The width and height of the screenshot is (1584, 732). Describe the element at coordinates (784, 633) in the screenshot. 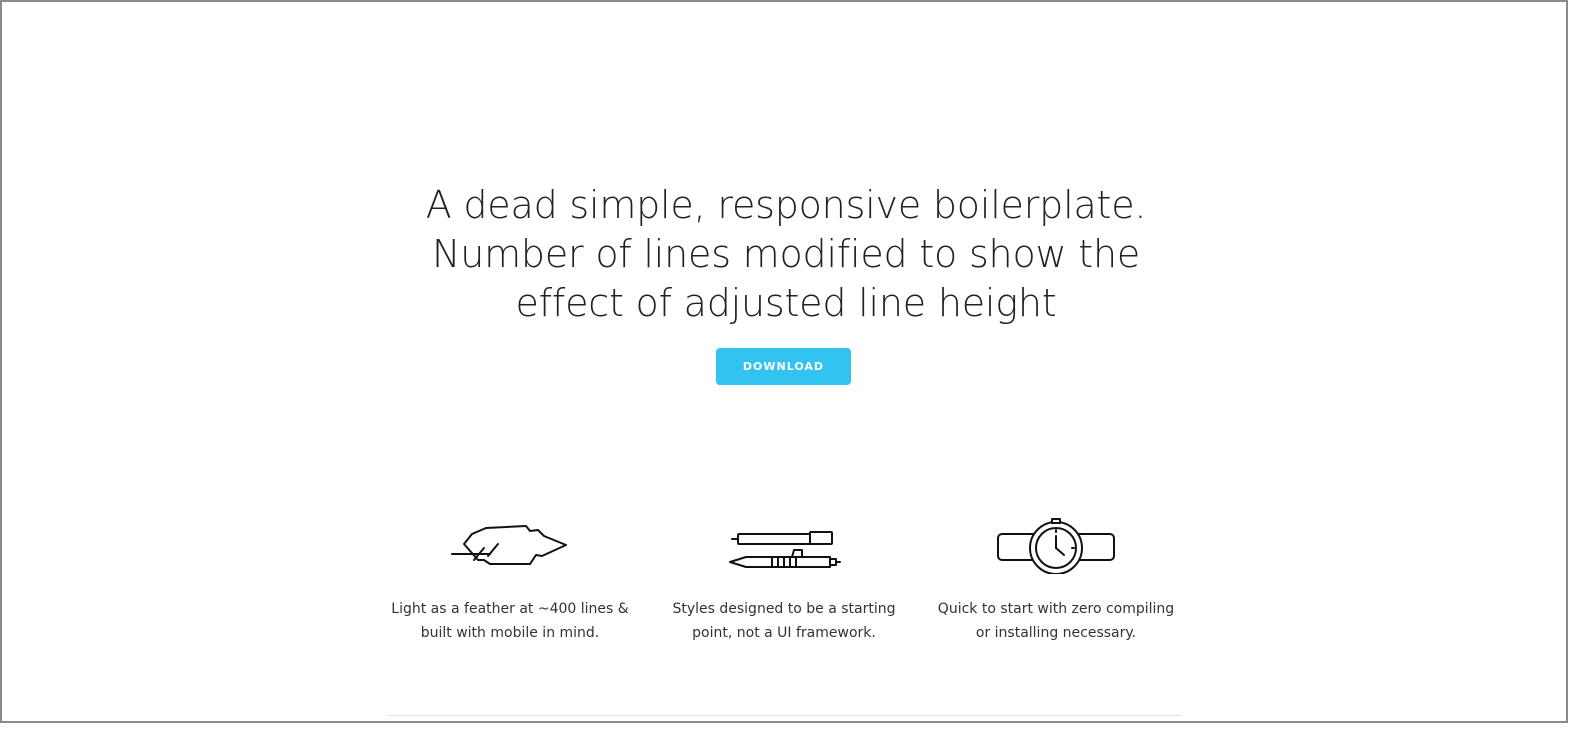

I see `feature-2-line-2: point, not a UI framework.` at that location.